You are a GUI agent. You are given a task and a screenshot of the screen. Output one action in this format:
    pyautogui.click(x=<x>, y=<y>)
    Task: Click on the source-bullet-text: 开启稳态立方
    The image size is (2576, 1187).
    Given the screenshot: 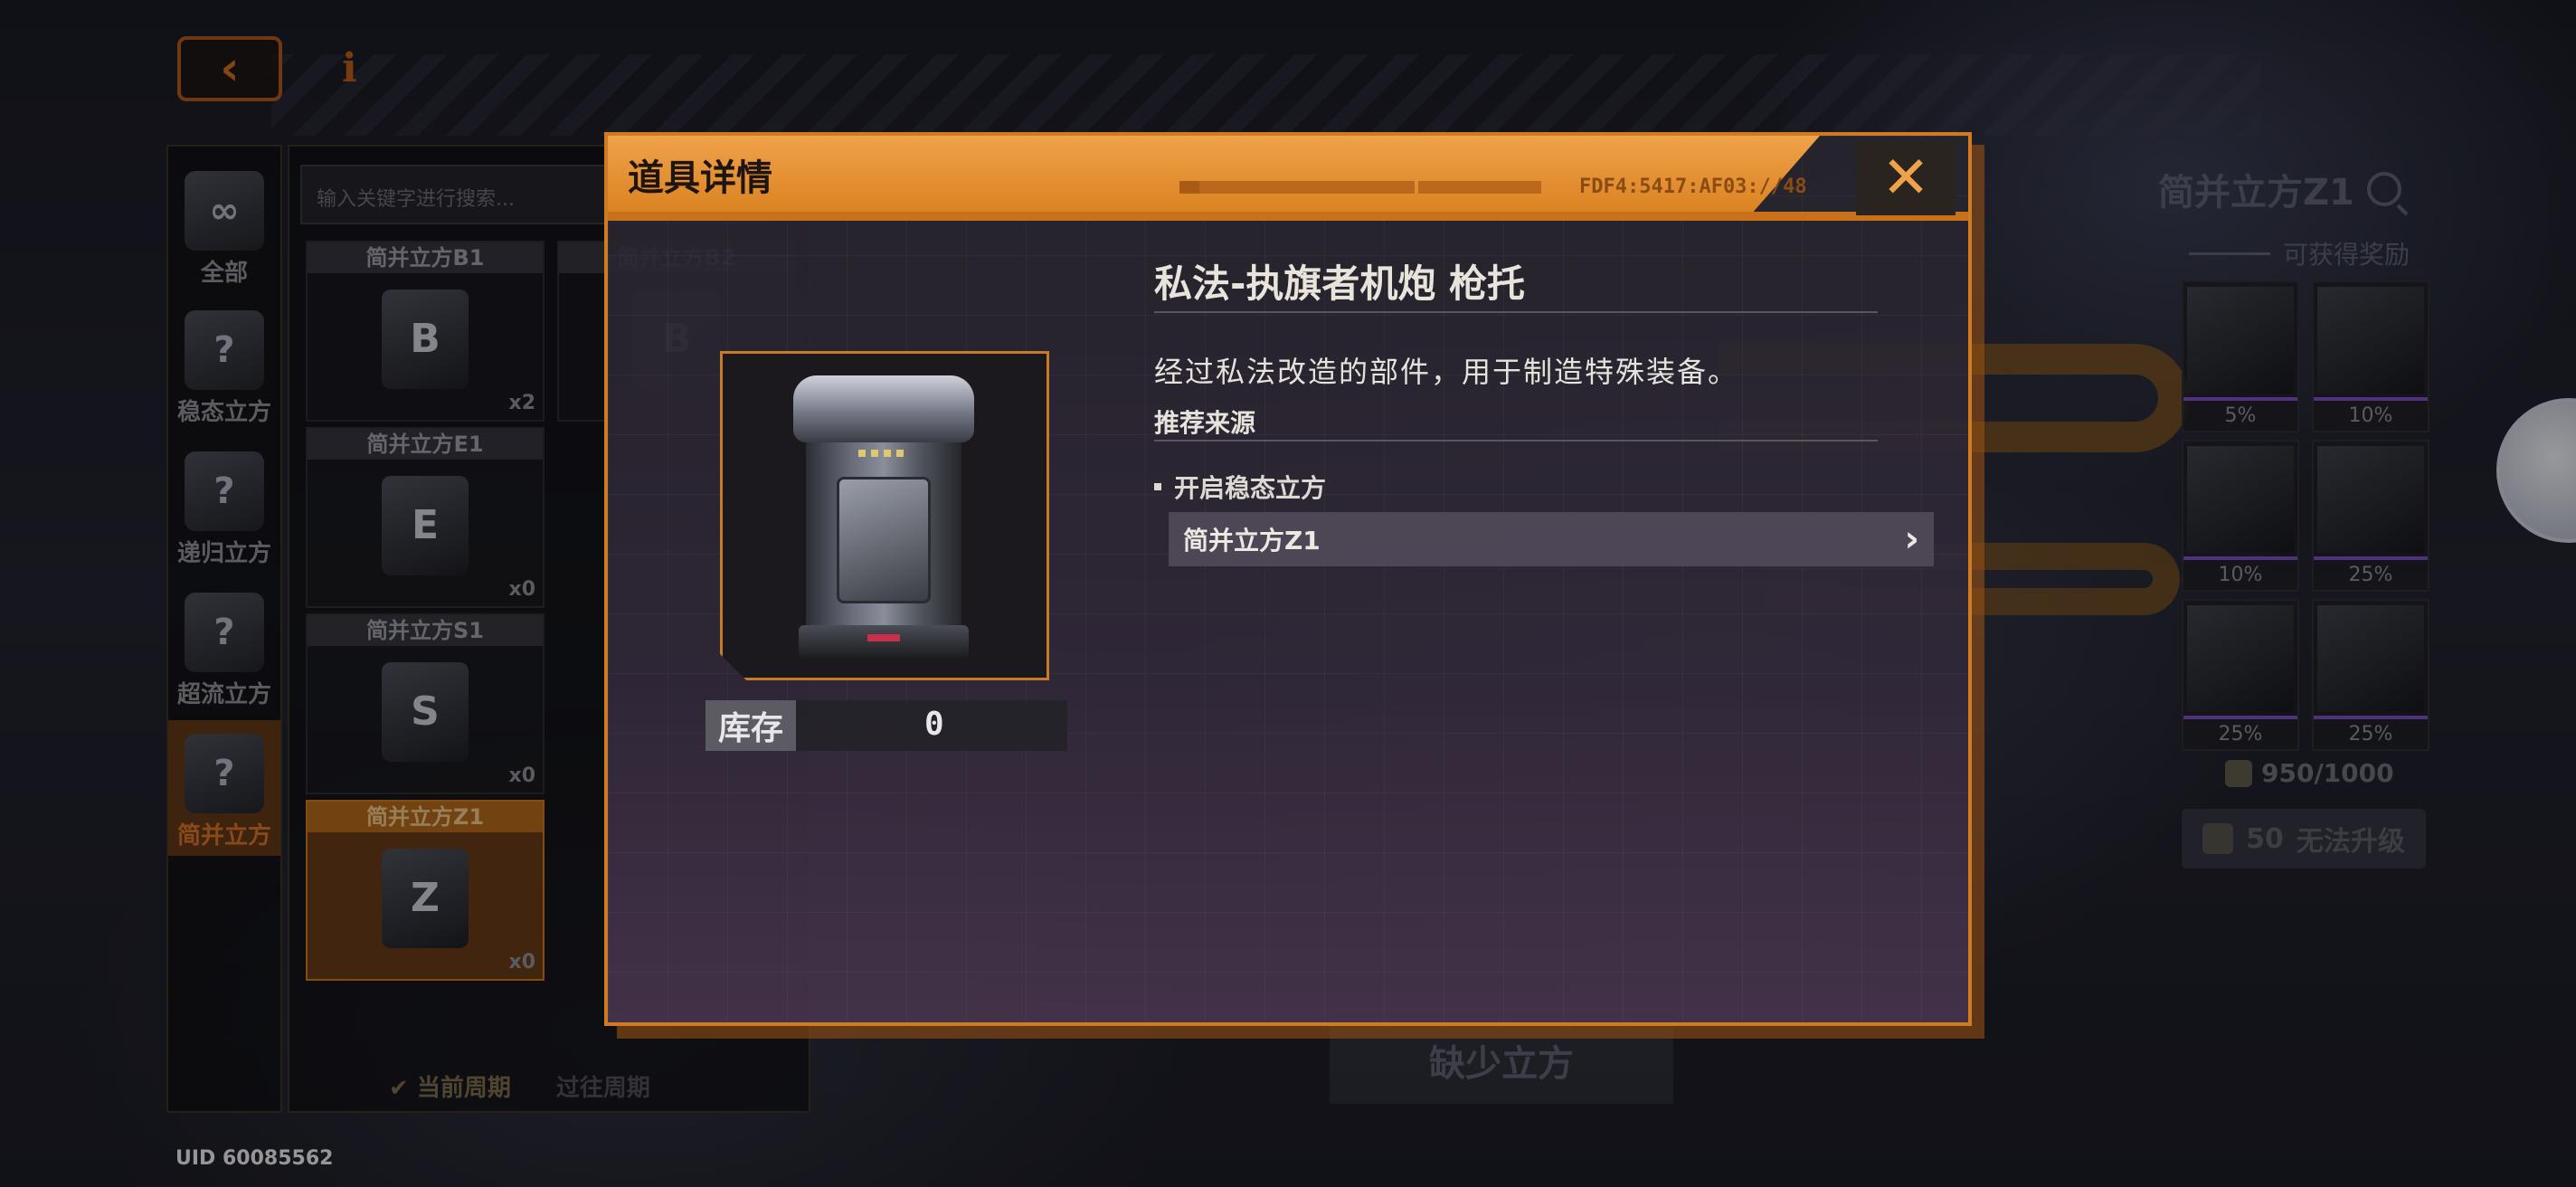 What is the action you would take?
    pyautogui.click(x=1250, y=488)
    